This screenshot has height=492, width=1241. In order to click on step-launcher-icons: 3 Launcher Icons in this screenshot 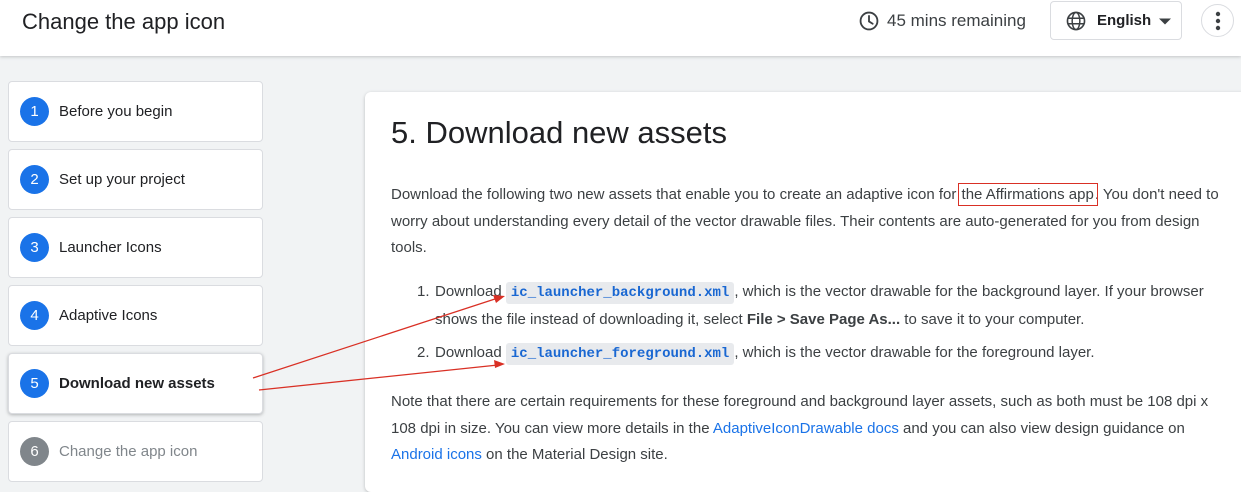, I will do `click(135, 247)`.